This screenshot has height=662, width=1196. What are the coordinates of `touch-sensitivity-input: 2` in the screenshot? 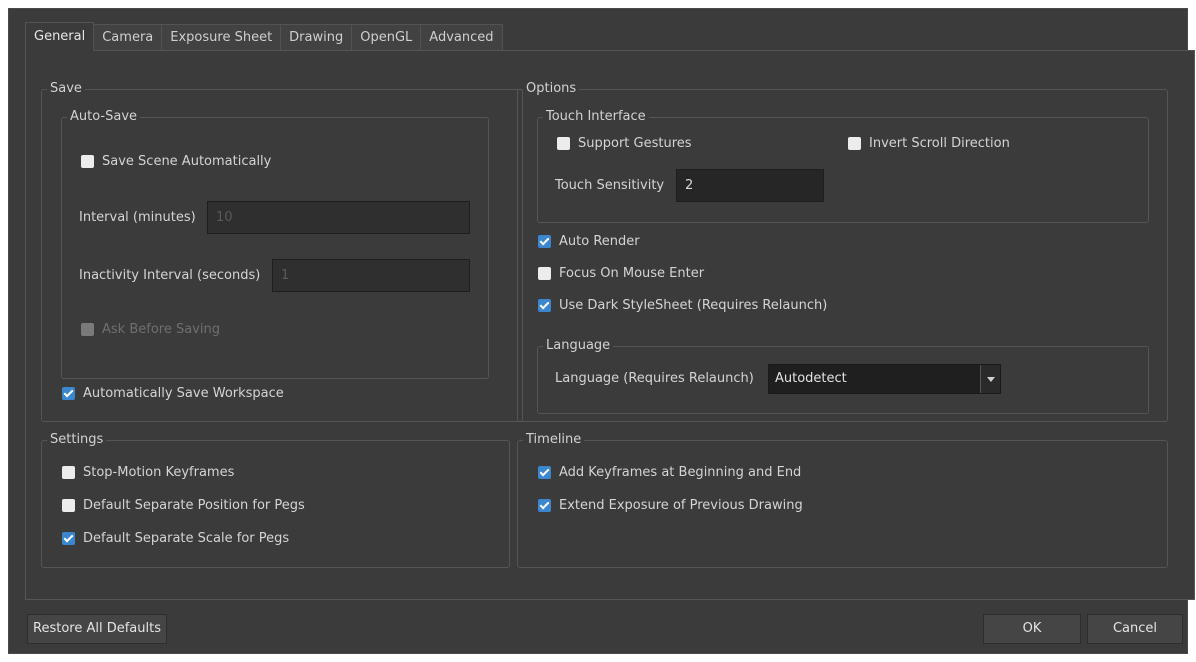 It's located at (750, 185).